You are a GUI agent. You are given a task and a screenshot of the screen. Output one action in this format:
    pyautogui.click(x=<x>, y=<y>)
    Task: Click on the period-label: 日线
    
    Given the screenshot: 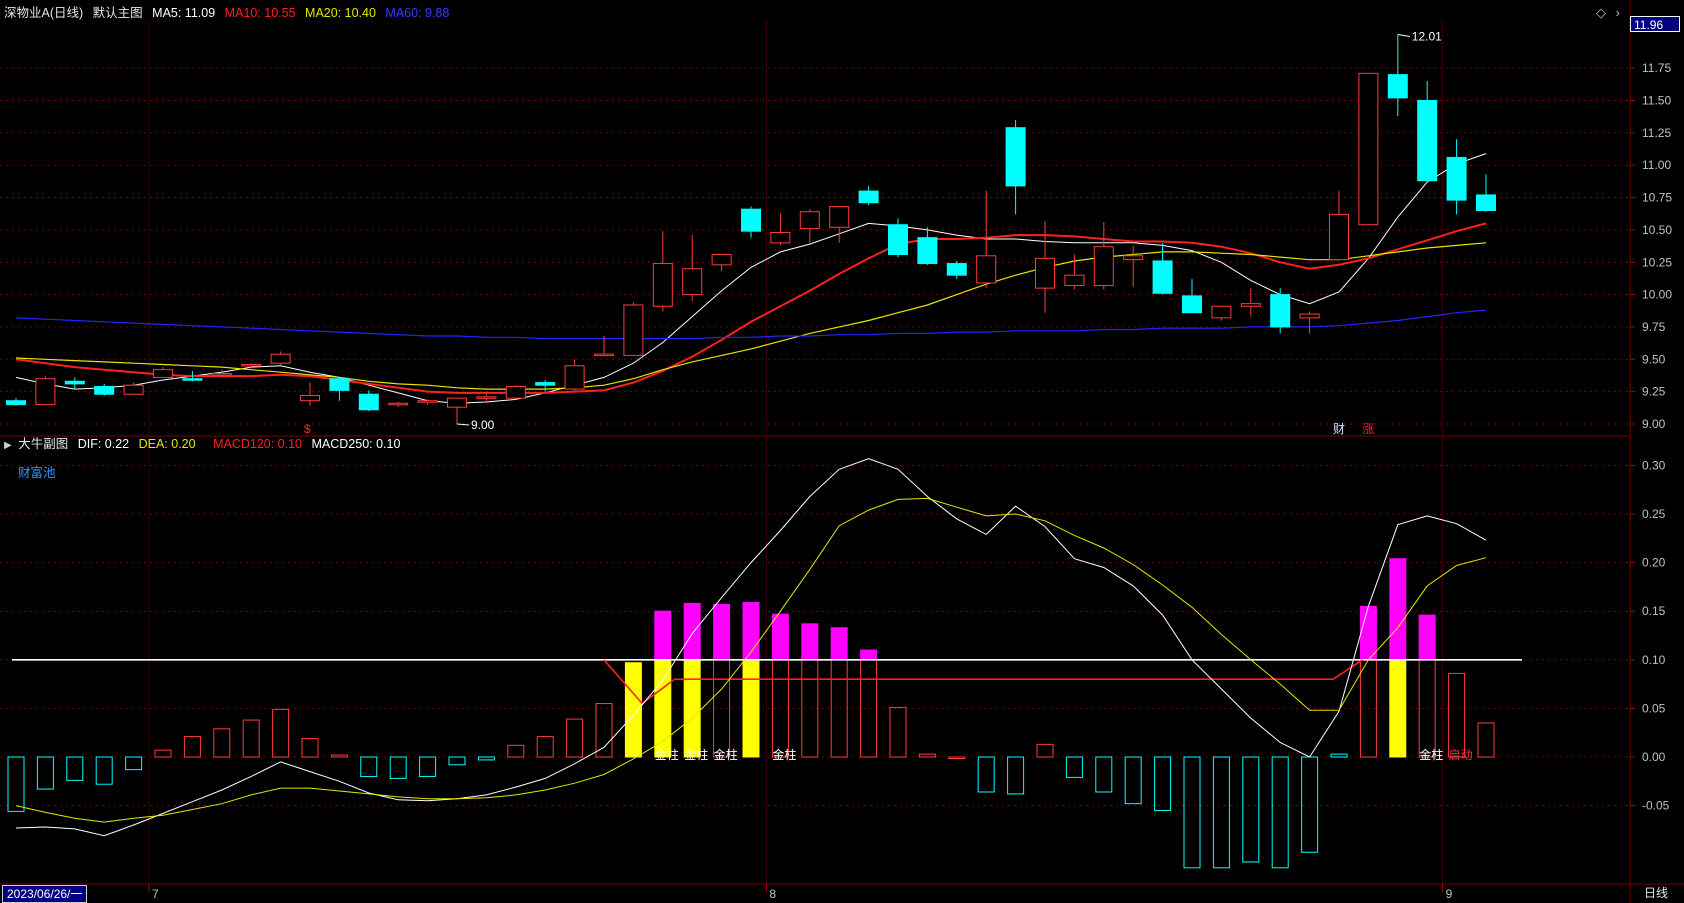 What is the action you would take?
    pyautogui.click(x=1656, y=893)
    